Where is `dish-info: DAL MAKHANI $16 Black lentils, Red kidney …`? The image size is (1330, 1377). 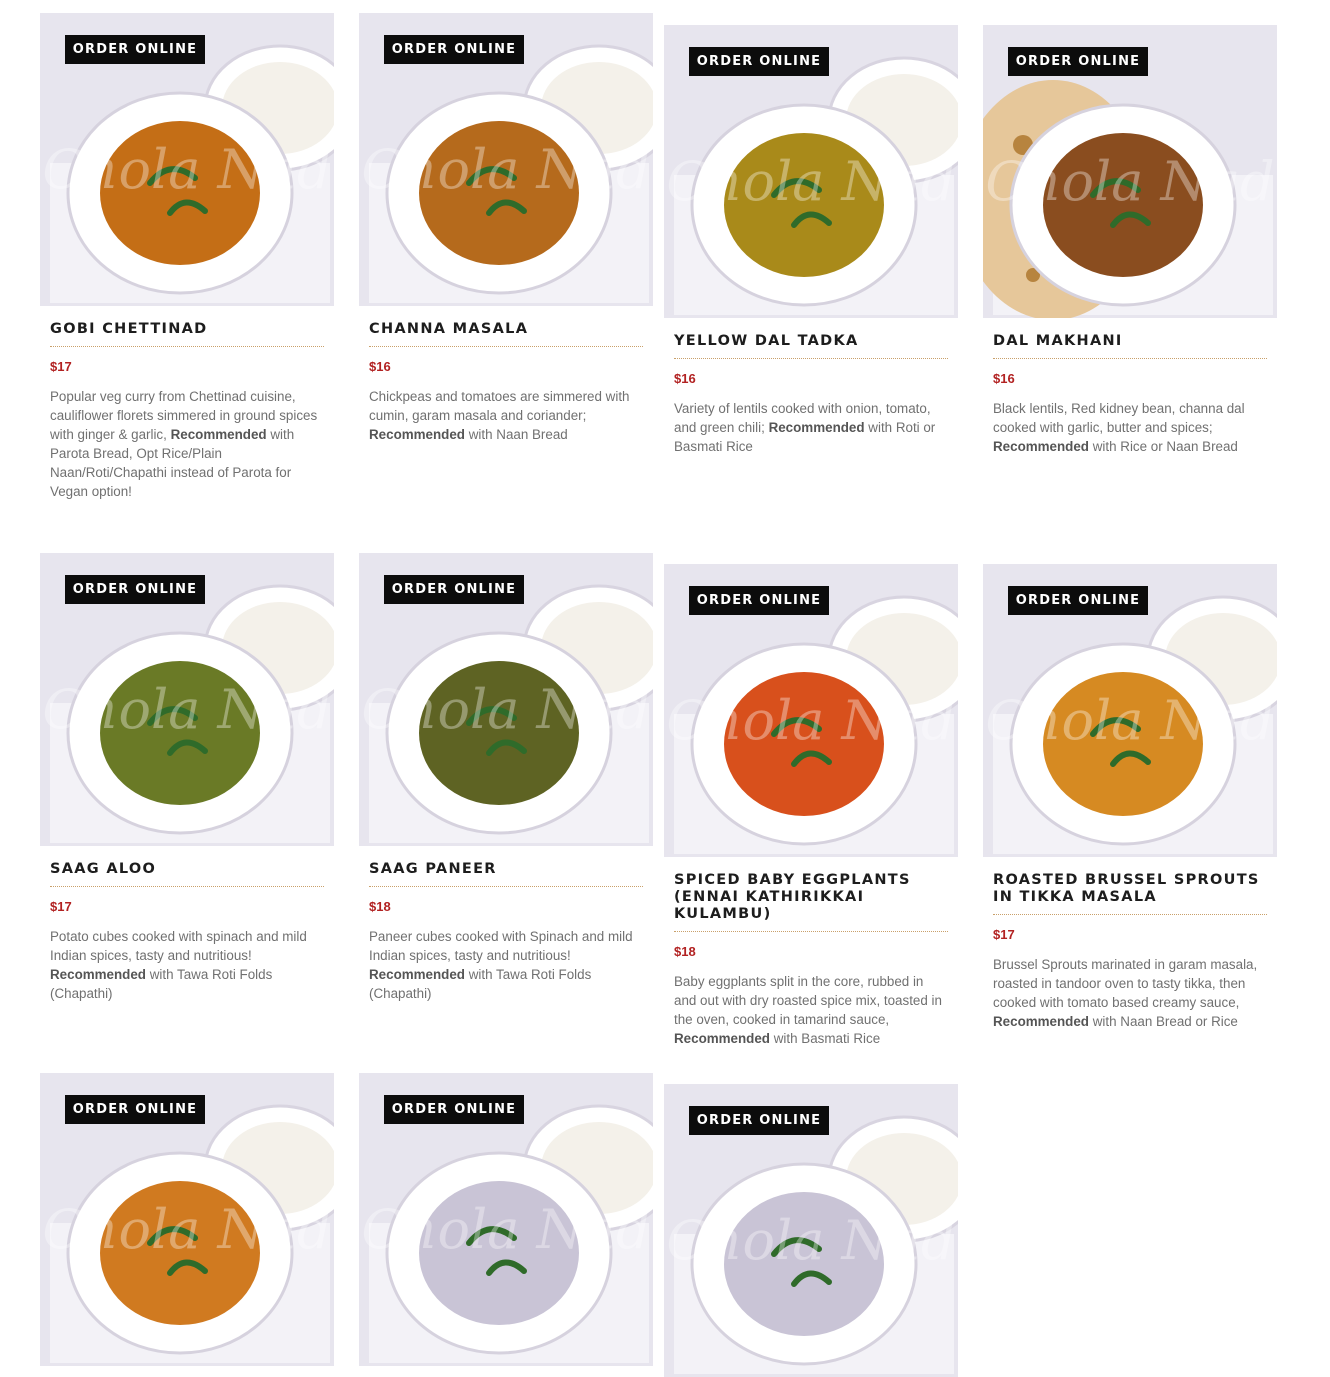
dish-info: DAL MAKHANI $16 Black lentils, Red kidney … is located at coordinates (1130, 394).